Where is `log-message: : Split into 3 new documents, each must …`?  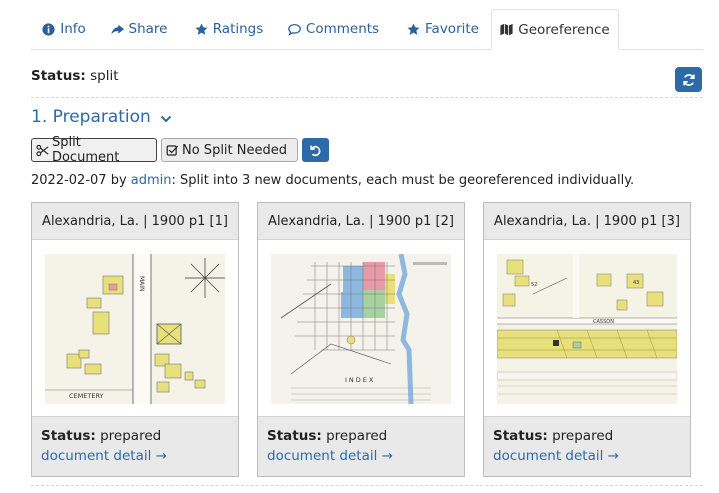
log-message: : Split into 3 new documents, each must … is located at coordinates (403, 180).